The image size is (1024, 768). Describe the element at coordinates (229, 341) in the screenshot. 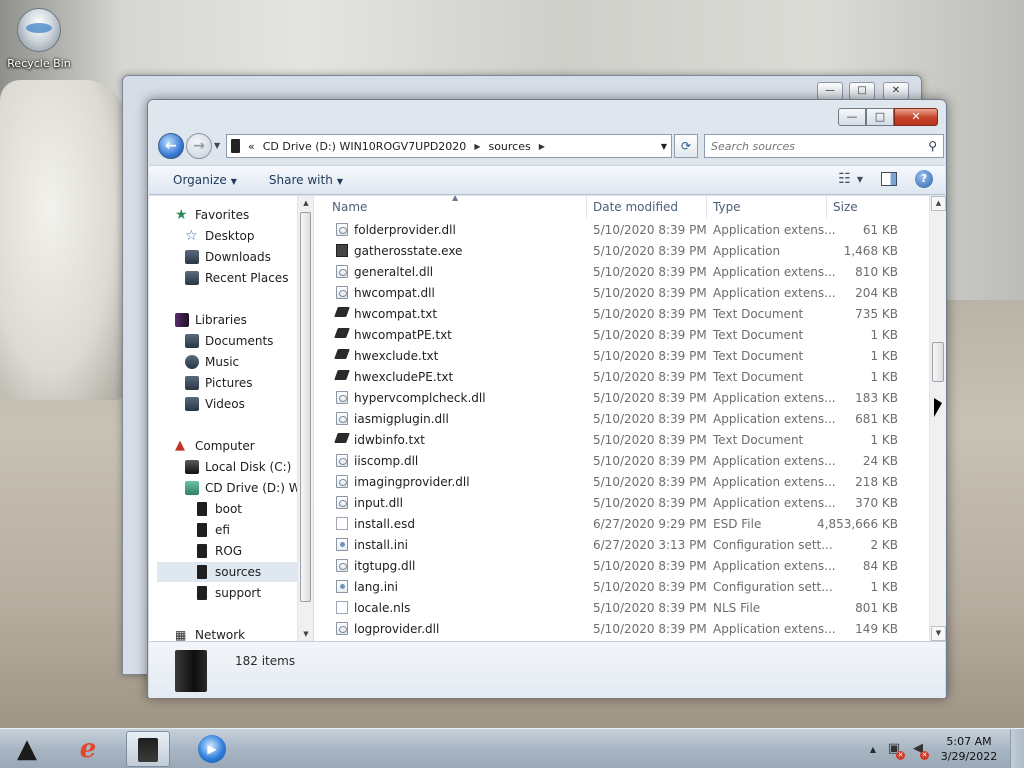

I see `nav-documents: Documents` at that location.